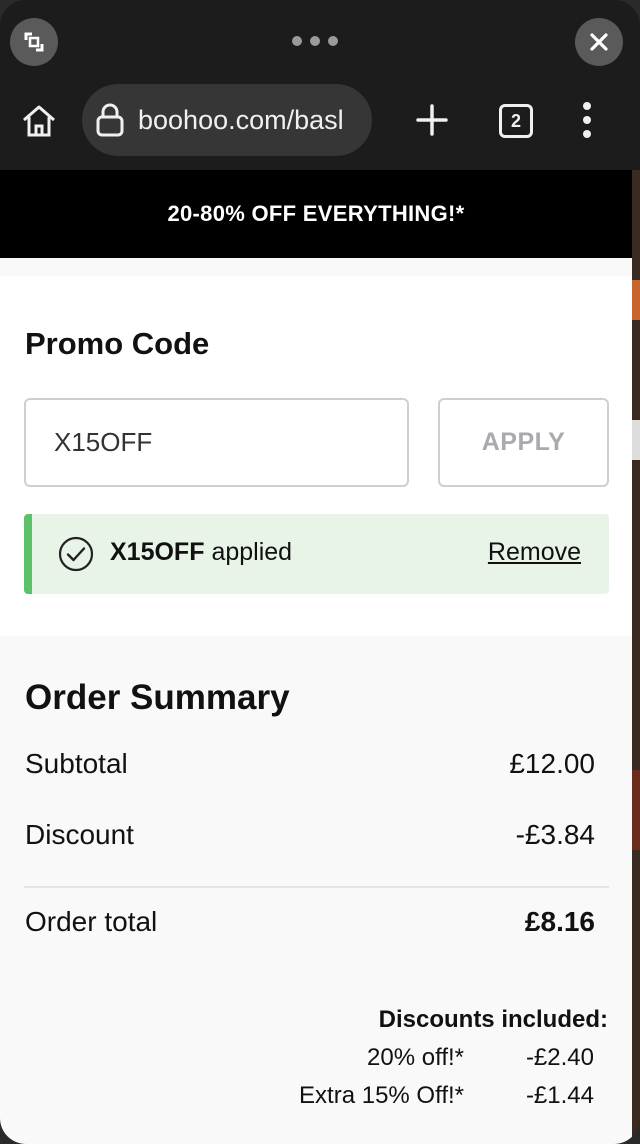 Image resolution: width=640 pixels, height=1144 pixels. What do you see at coordinates (559, 1095) in the screenshot?
I see `discount-item-value: -£1.44` at bounding box center [559, 1095].